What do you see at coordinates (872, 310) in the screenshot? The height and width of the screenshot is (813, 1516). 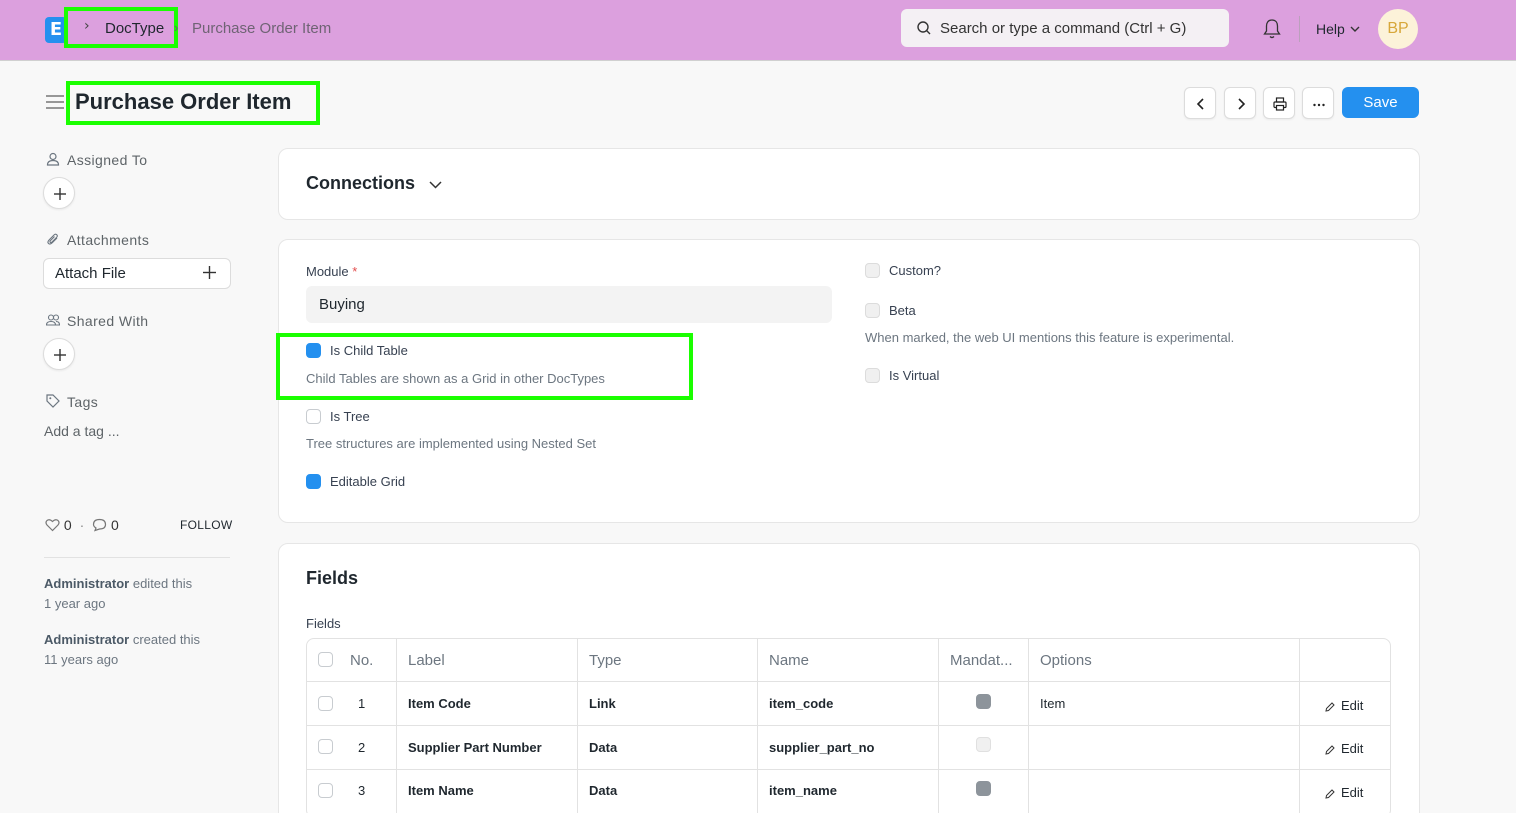 I see `beta-checkbox` at bounding box center [872, 310].